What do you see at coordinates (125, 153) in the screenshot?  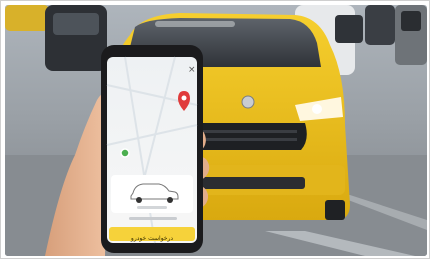 I see `location-dot-icon` at bounding box center [125, 153].